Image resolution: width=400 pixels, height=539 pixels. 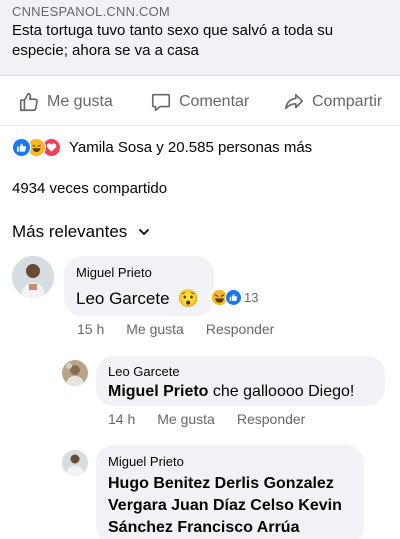 What do you see at coordinates (230, 484) in the screenshot?
I see `comment-text-line: Hugo Benitez Derlis Gonzalez` at bounding box center [230, 484].